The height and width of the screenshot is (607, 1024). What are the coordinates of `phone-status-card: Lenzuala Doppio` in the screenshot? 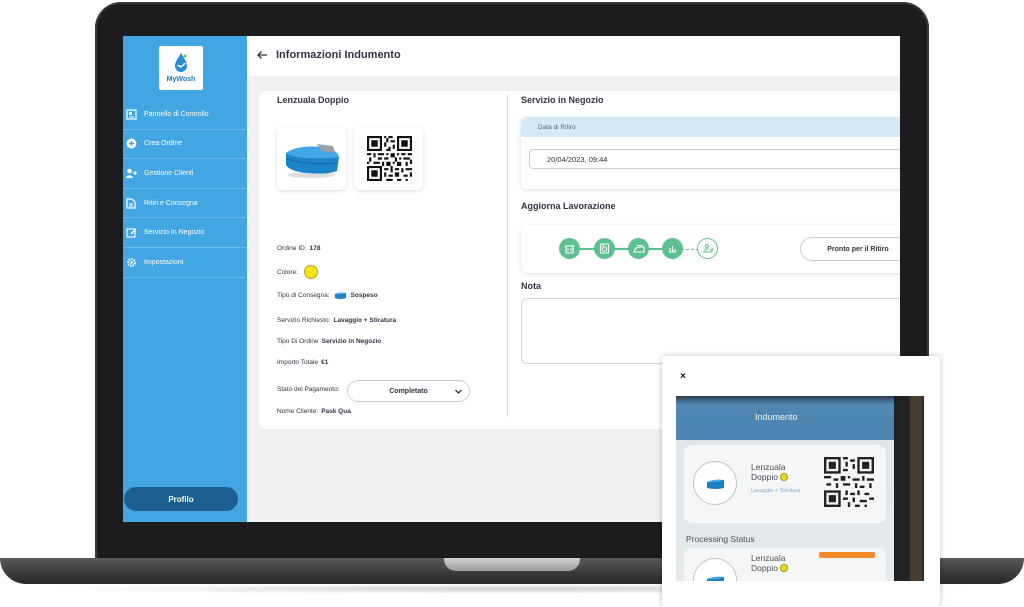 It's located at (785, 564).